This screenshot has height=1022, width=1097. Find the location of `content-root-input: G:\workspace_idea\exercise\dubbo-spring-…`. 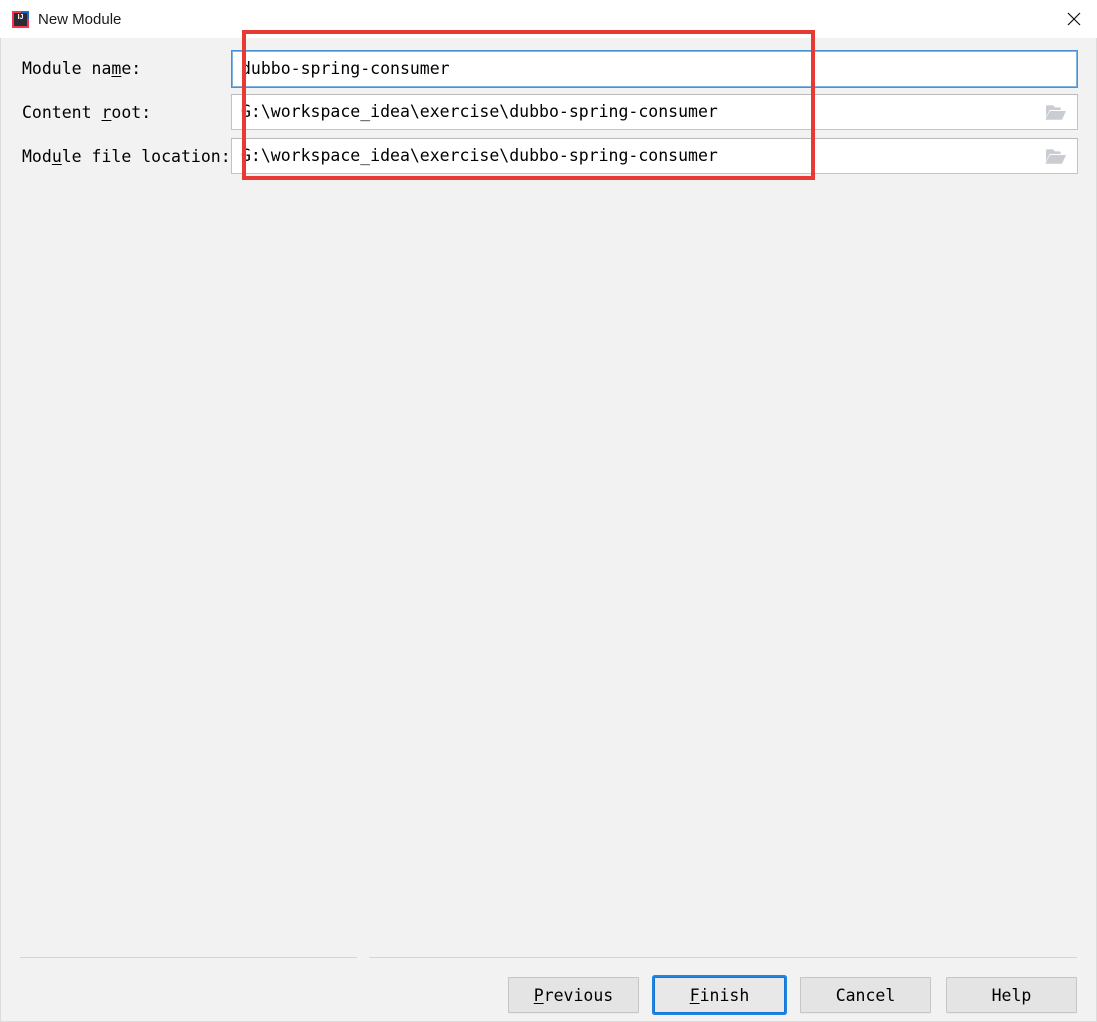

content-root-input: G:\workspace_idea\exercise\dubbo-spring-… is located at coordinates (654, 112).